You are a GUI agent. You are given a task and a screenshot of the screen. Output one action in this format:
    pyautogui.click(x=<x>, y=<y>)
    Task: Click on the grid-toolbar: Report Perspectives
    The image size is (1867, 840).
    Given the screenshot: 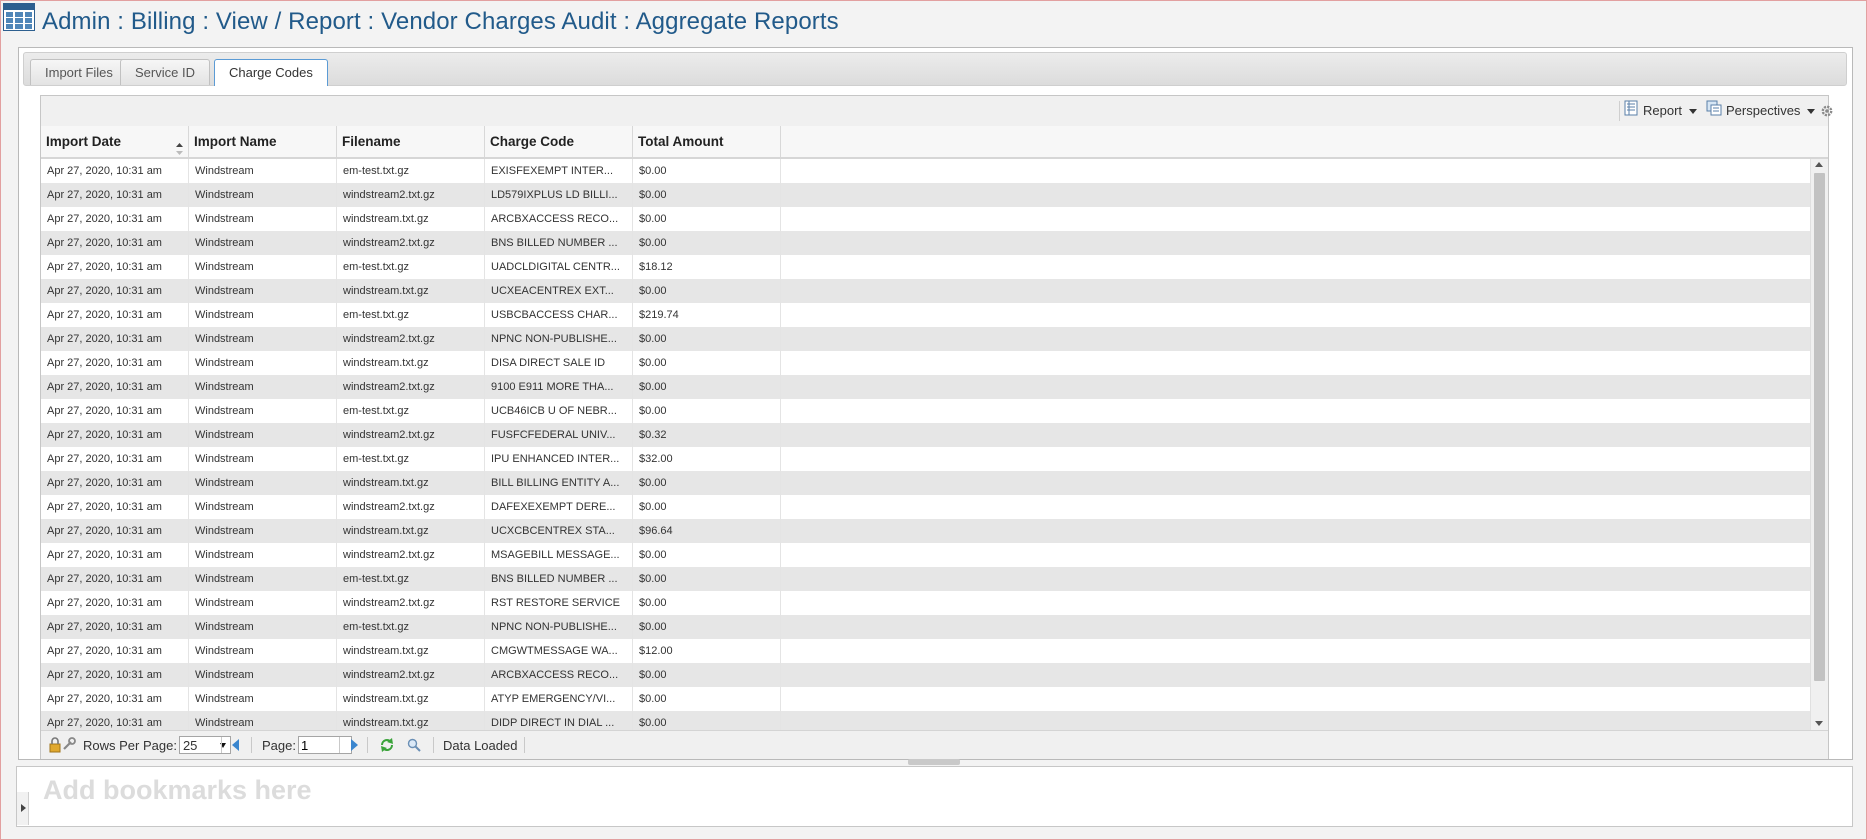 What is the action you would take?
    pyautogui.click(x=937, y=111)
    